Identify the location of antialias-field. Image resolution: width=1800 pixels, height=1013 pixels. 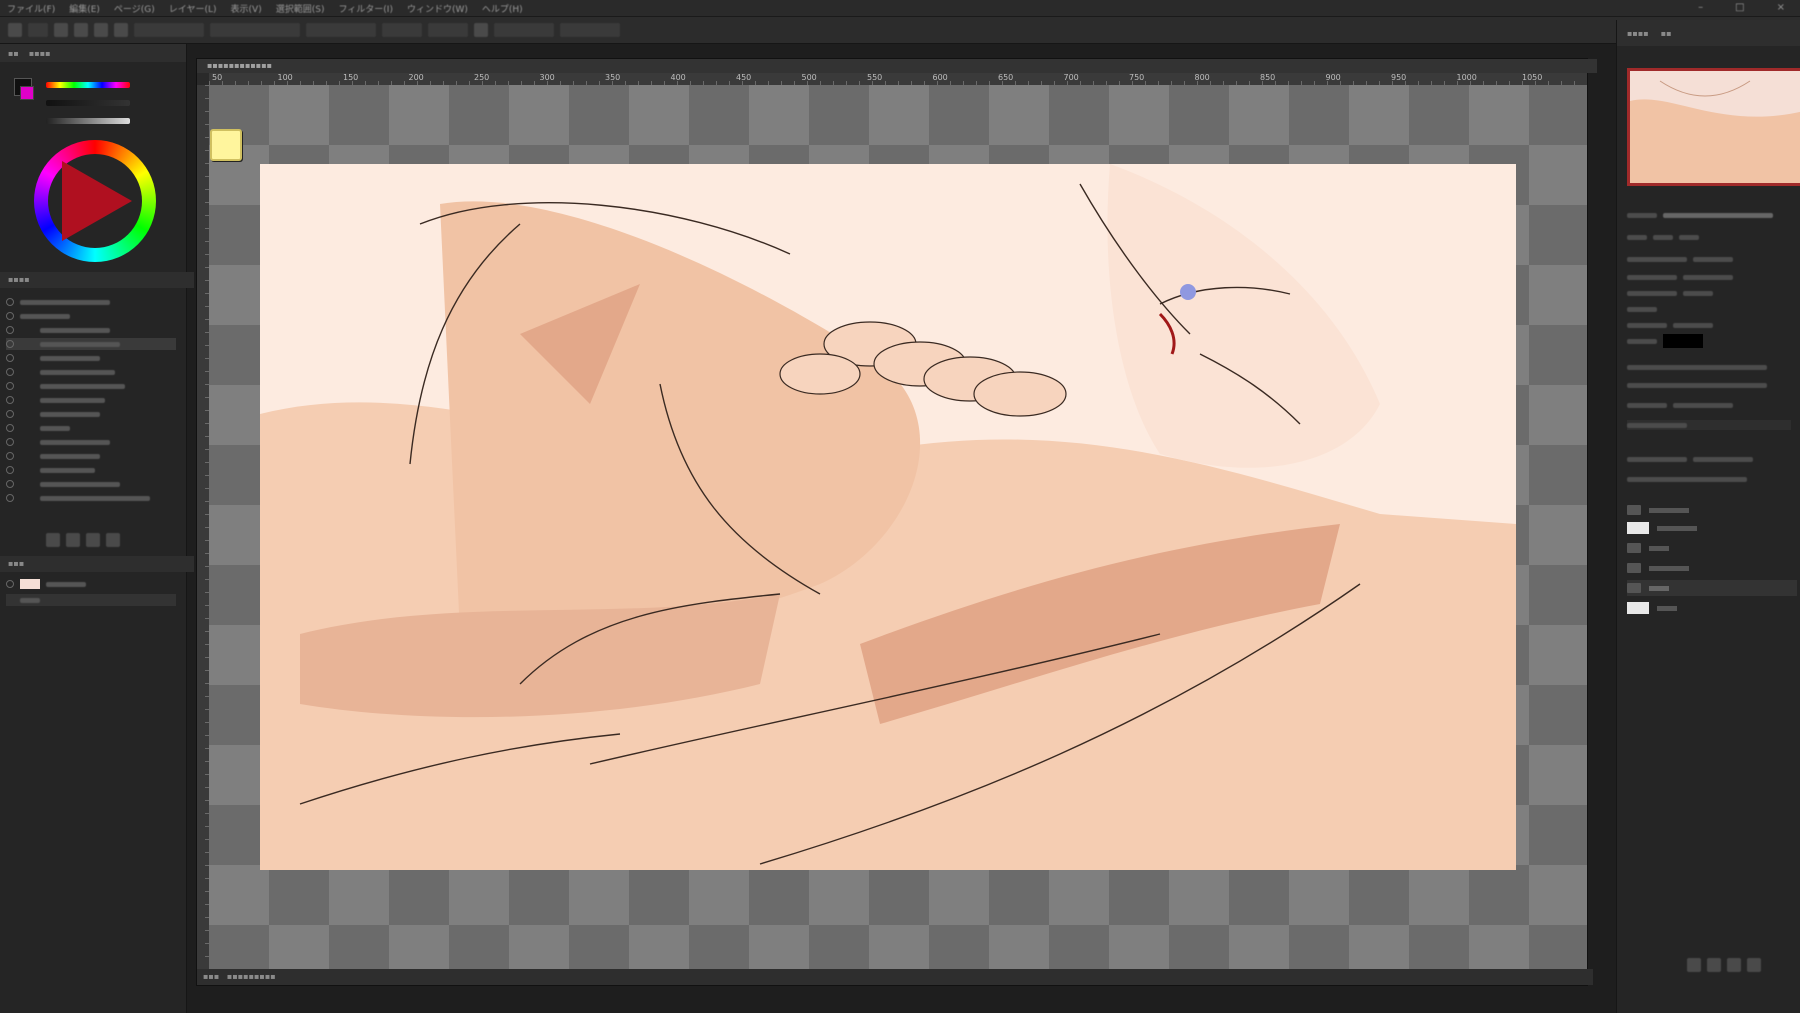
(255, 30).